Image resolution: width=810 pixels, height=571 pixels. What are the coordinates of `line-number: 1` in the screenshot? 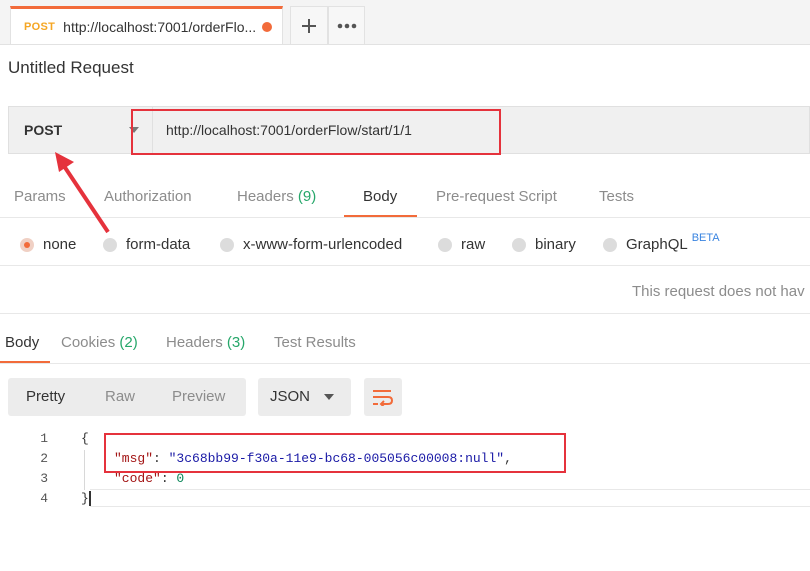 It's located at (44, 438).